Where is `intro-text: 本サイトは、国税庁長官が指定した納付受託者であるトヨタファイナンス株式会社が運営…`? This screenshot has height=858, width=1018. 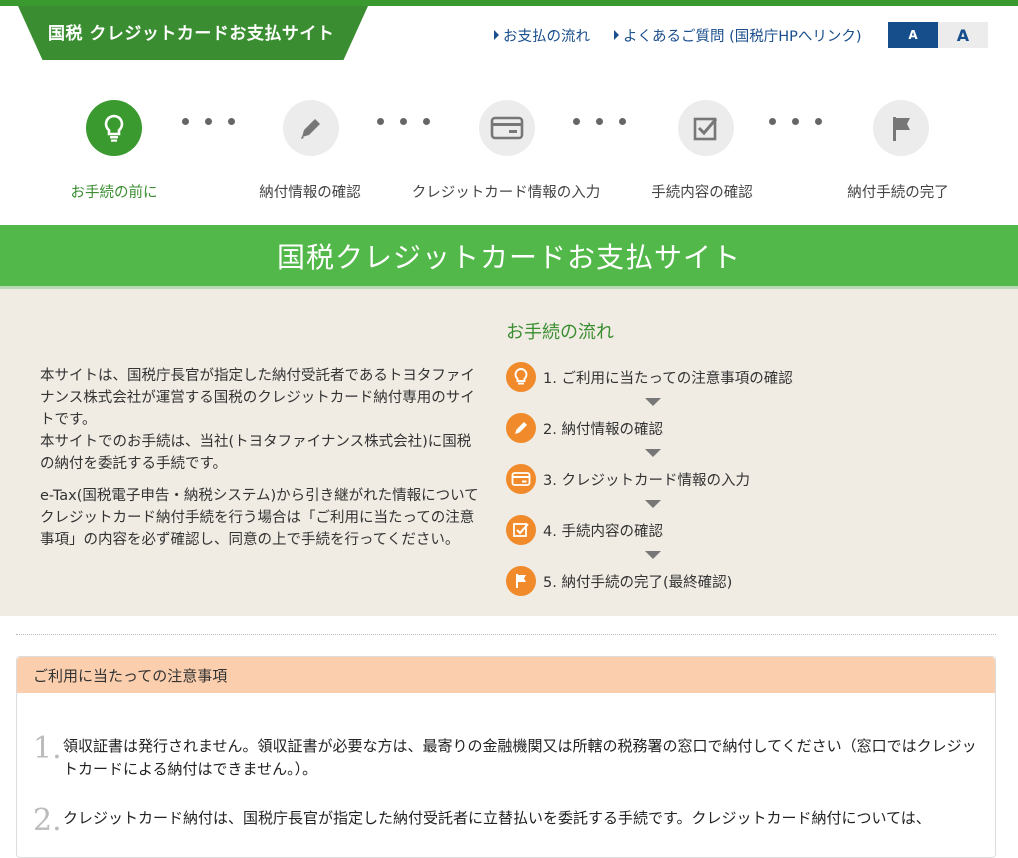
intro-text: 本サイトは、国税庁長官が指定した納付受託者であるトヨタファイナンス株式会社が運営… is located at coordinates (260, 463).